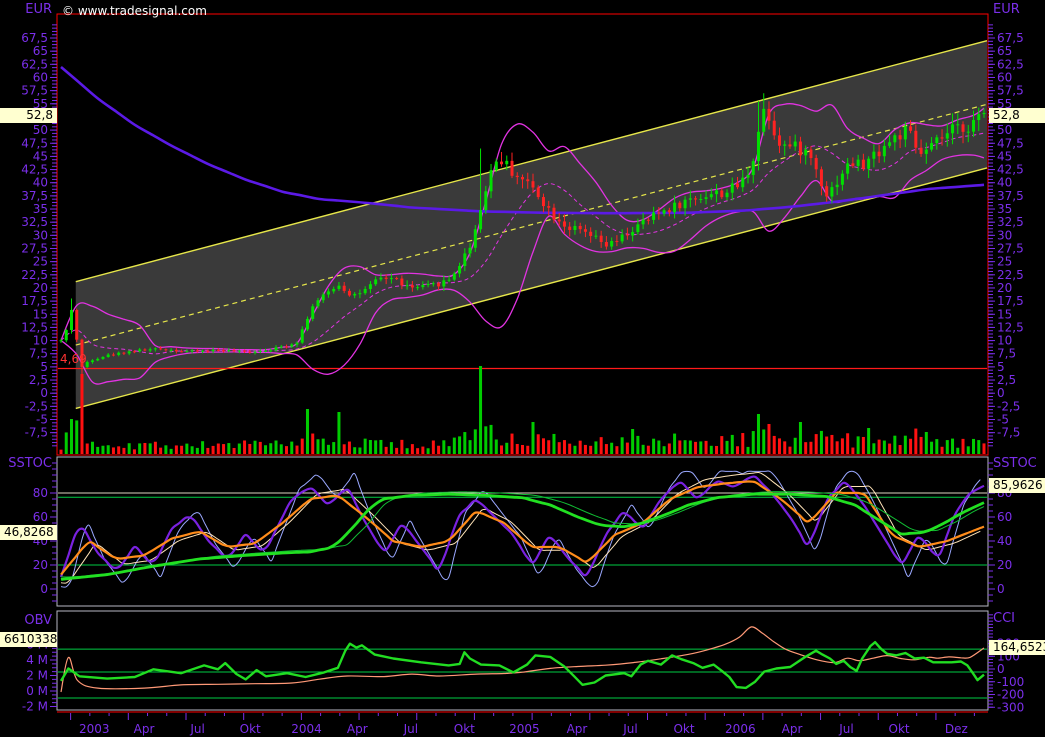 The width and height of the screenshot is (1045, 737). Describe the element at coordinates (28, 532) in the screenshot. I see `sstoc-value-box-left: 46,8268` at that location.